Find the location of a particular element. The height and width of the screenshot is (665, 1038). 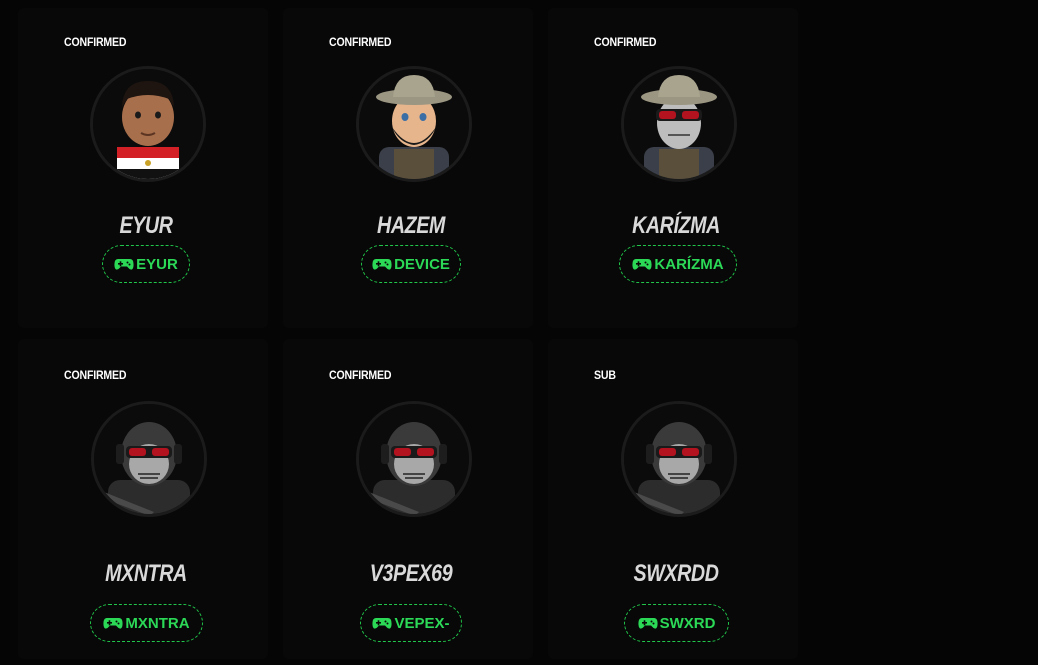

gamertag-badge: DEVICE is located at coordinates (411, 264).